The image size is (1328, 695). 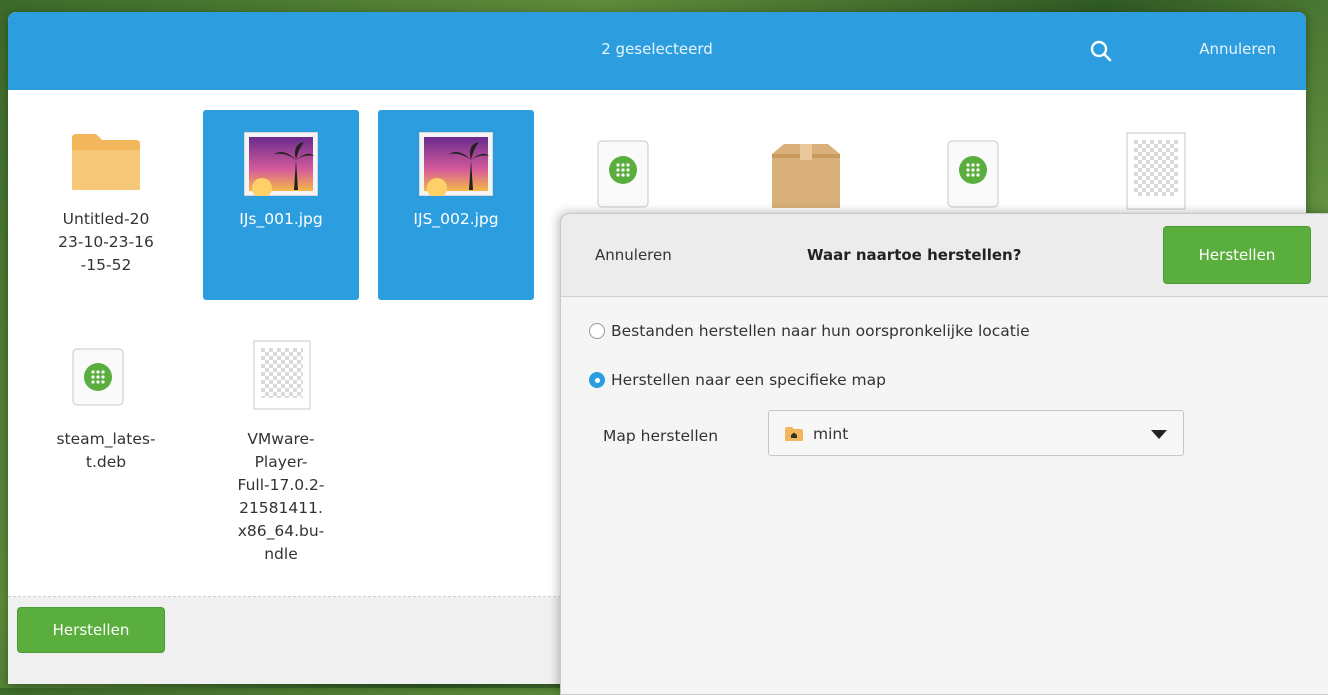 I want to click on restore-button: Herstellen, so click(x=91, y=630).